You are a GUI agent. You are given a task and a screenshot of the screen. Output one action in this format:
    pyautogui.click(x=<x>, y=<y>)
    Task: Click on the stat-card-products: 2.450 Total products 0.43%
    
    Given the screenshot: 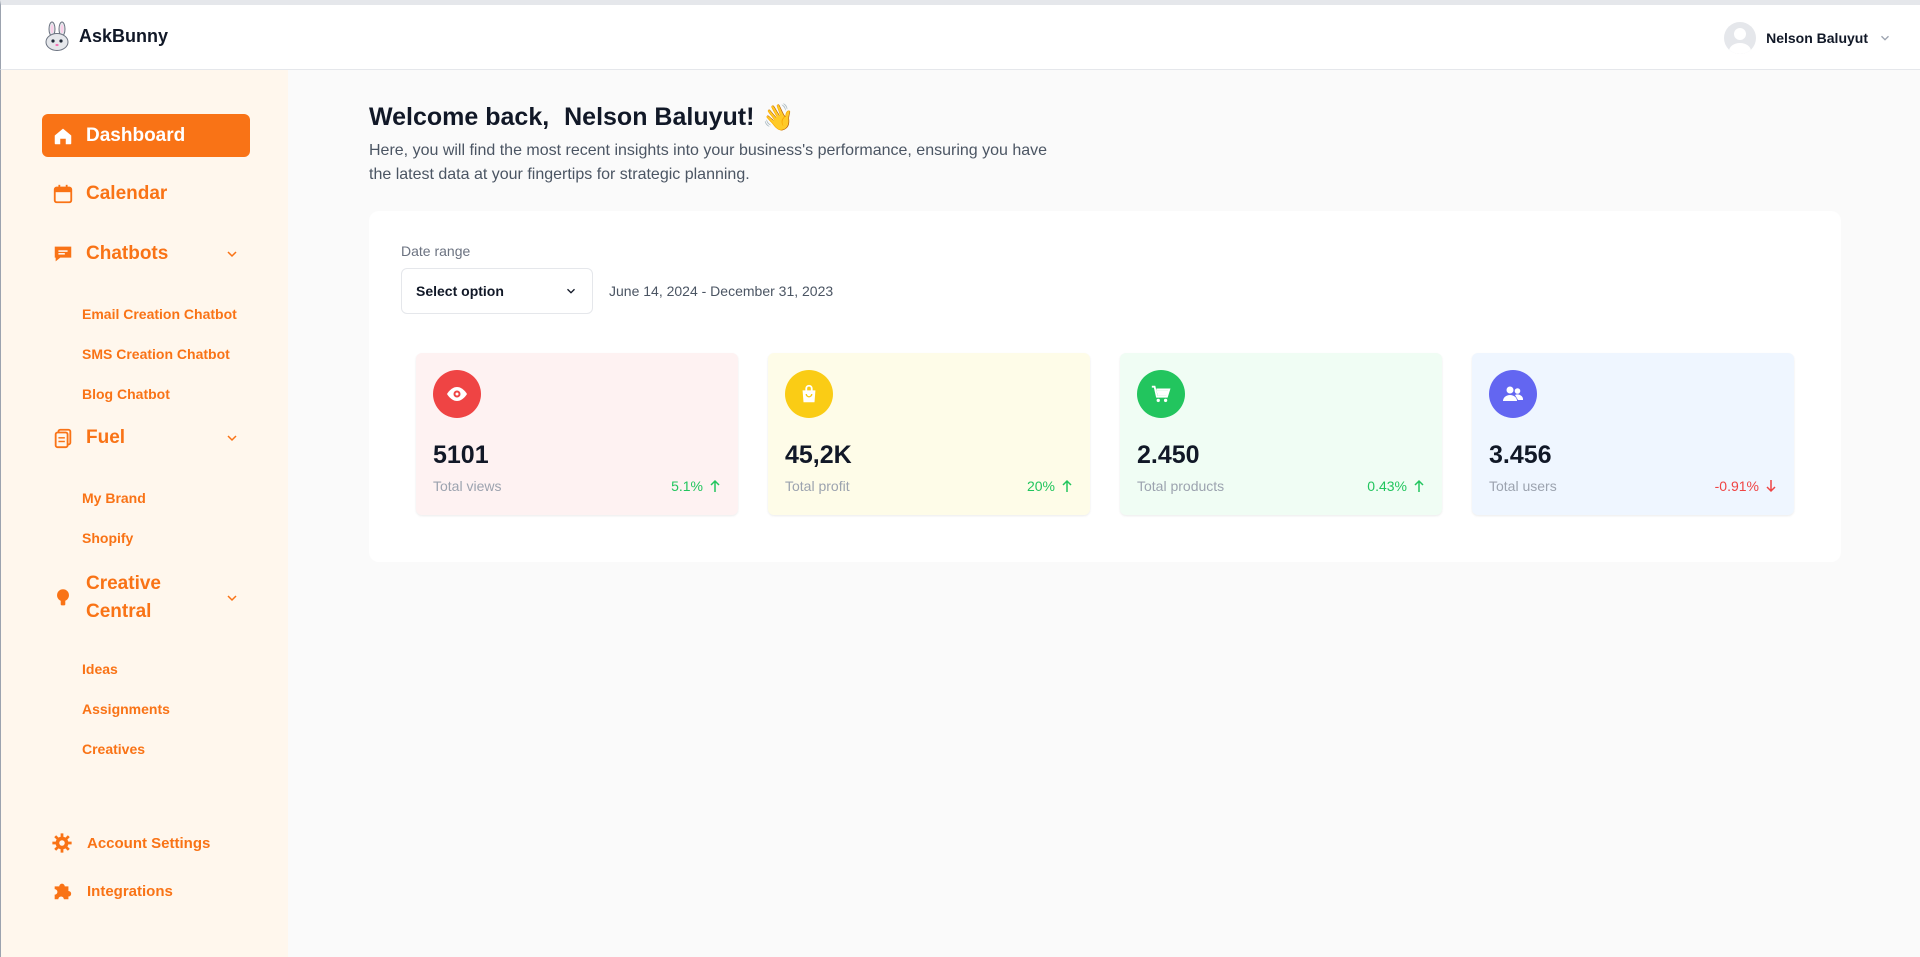 What is the action you would take?
    pyautogui.click(x=1281, y=434)
    